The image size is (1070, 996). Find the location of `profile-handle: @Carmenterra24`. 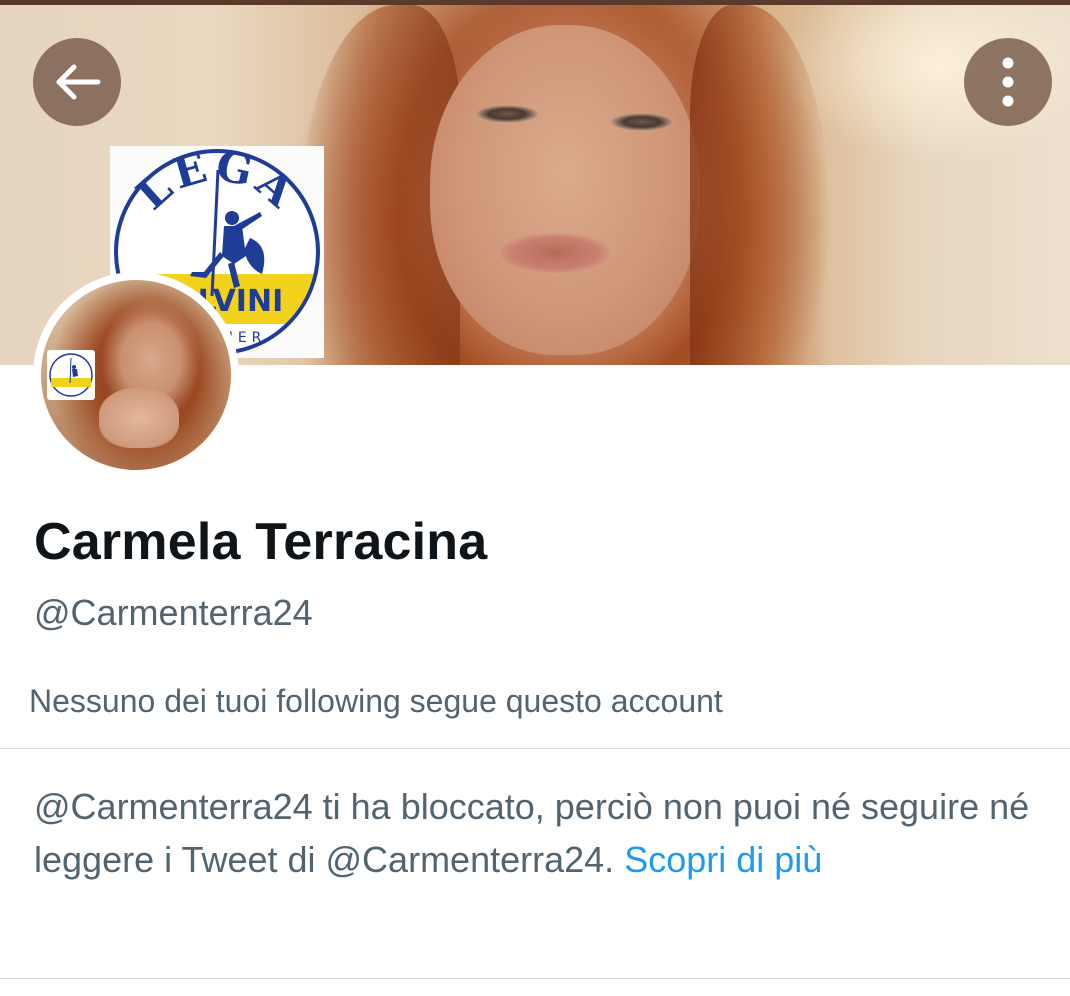

profile-handle: @Carmenterra24 is located at coordinates (173, 612).